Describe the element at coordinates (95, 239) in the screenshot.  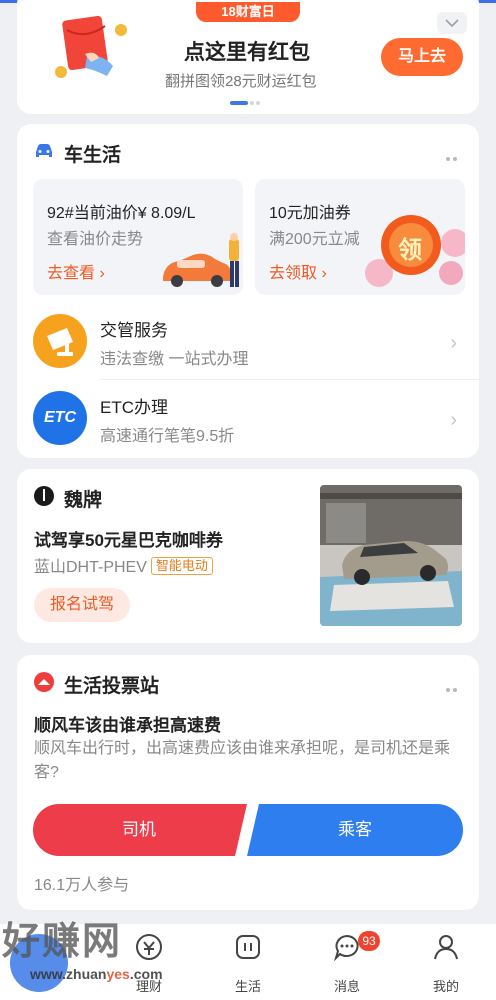
I see `fuel-price-subtitle: 查看油价走势` at that location.